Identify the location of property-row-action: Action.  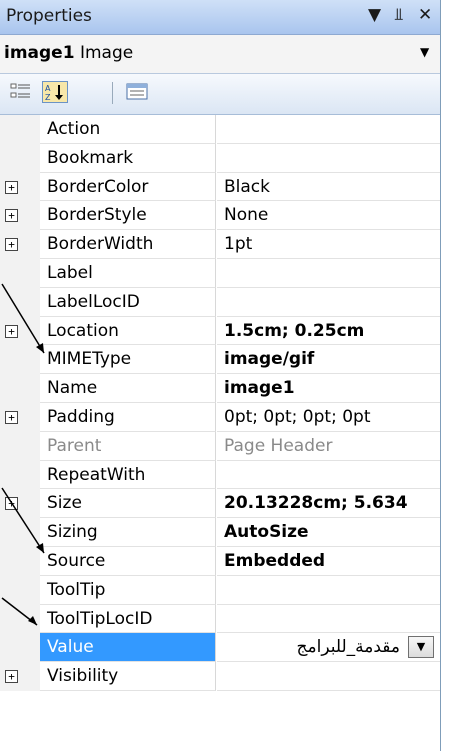
(220, 129).